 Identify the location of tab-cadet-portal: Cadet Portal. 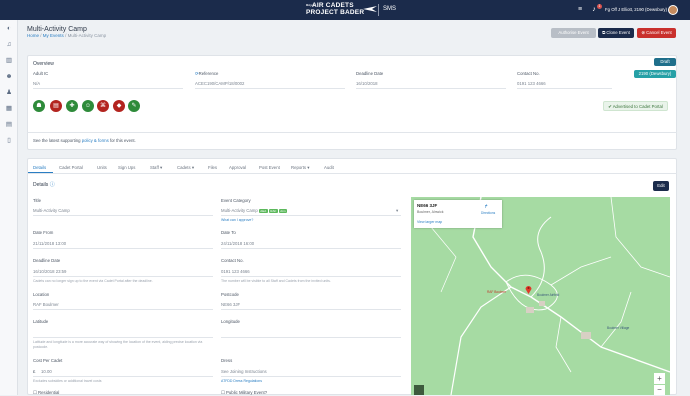
(71, 167).